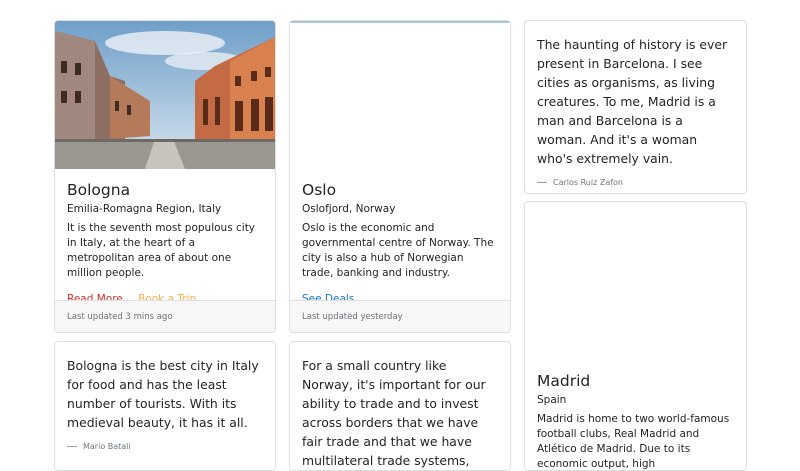 The image size is (800, 471). What do you see at coordinates (165, 316) in the screenshot?
I see `card-footer: Last updated 3 mins ago` at bounding box center [165, 316].